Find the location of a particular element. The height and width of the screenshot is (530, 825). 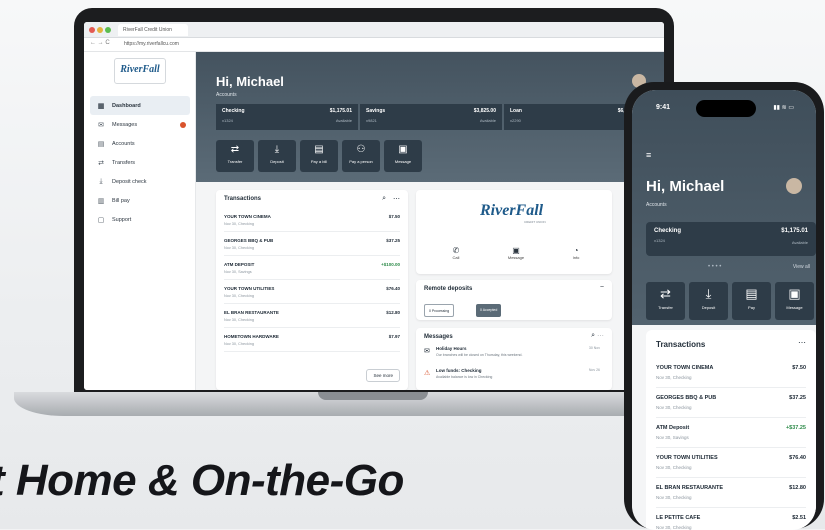

greeting: Hi, Michael is located at coordinates (250, 81).